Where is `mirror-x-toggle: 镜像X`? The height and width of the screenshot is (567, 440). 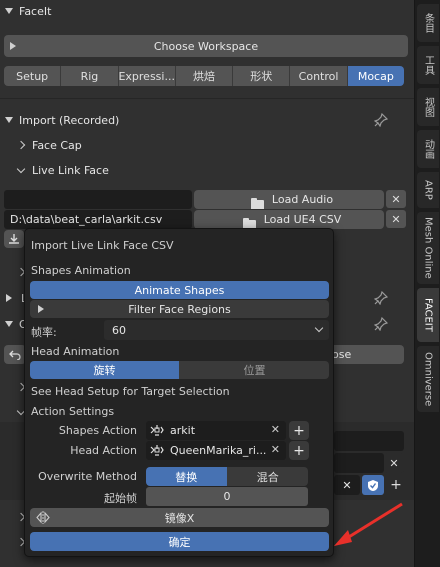 mirror-x-toggle: 镜像X is located at coordinates (179, 517).